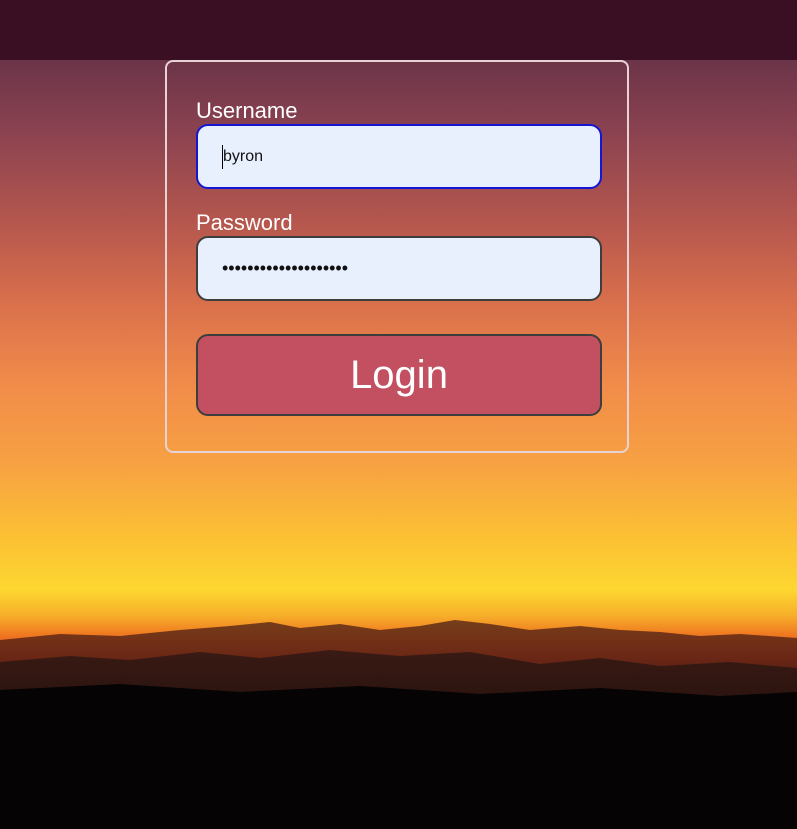  What do you see at coordinates (247, 110) in the screenshot?
I see `username-label: Username` at bounding box center [247, 110].